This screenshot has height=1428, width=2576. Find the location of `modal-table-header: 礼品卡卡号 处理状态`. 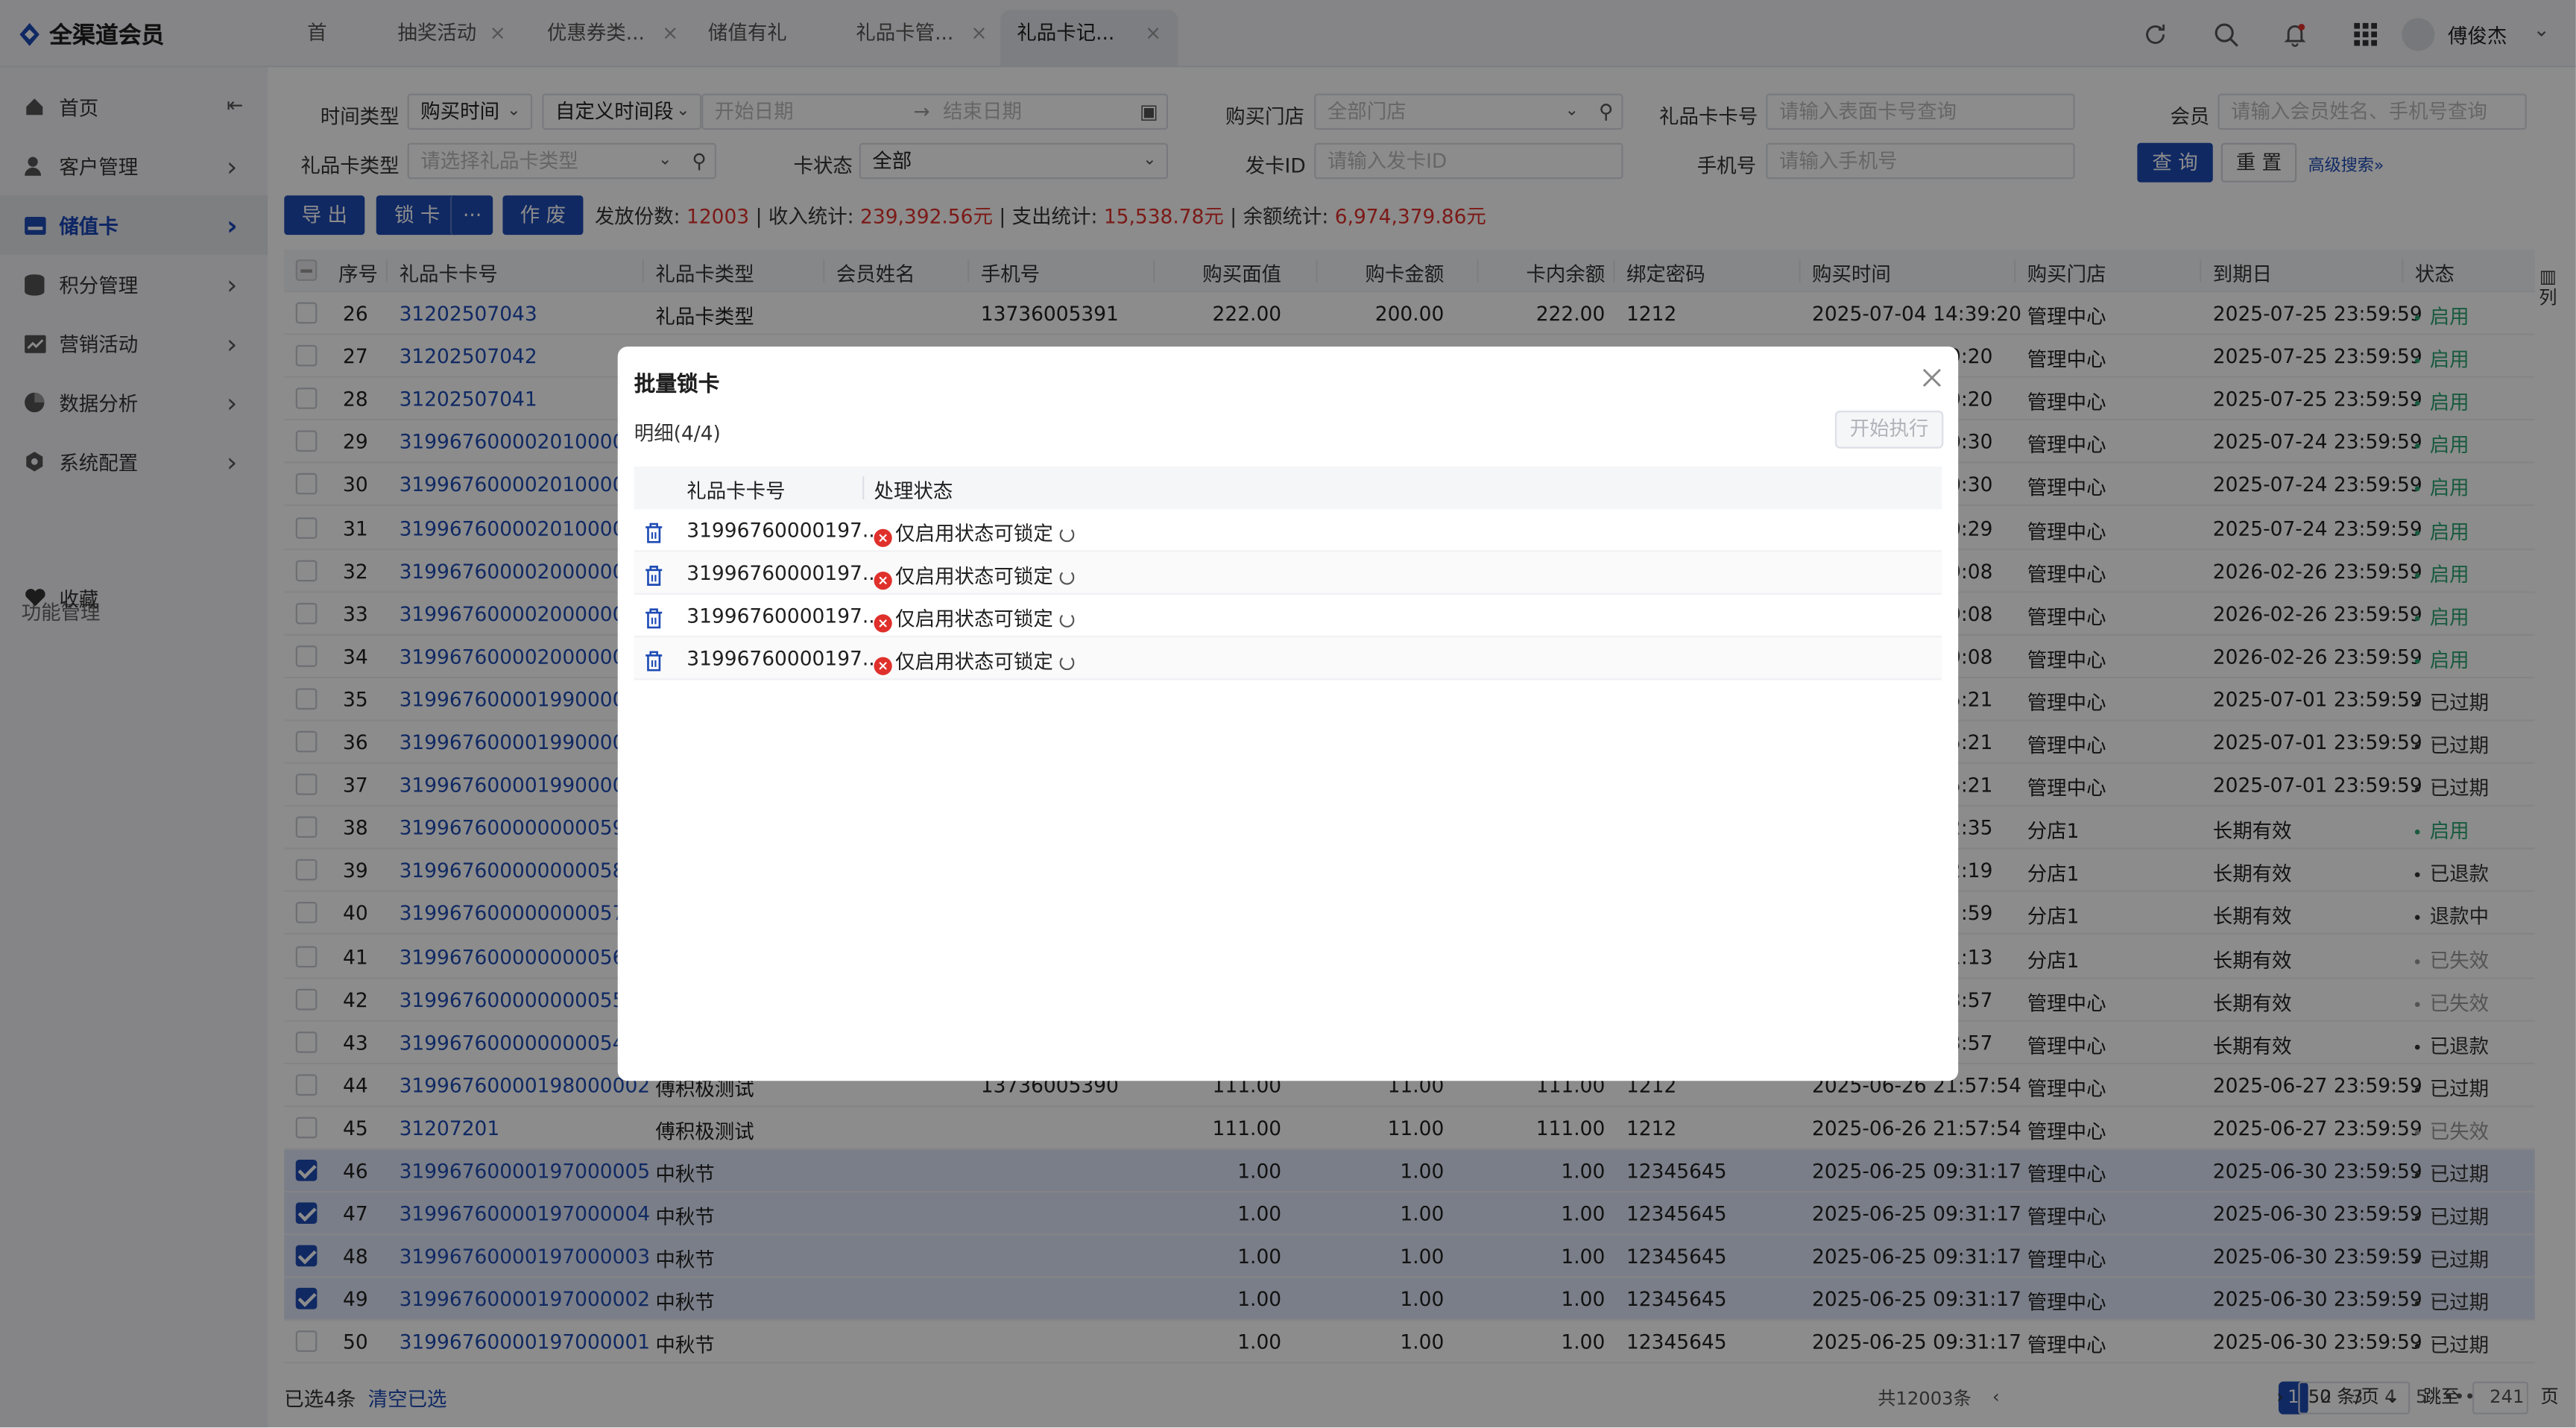

modal-table-header: 礼品卡卡号 处理状态 is located at coordinates (1288, 488).